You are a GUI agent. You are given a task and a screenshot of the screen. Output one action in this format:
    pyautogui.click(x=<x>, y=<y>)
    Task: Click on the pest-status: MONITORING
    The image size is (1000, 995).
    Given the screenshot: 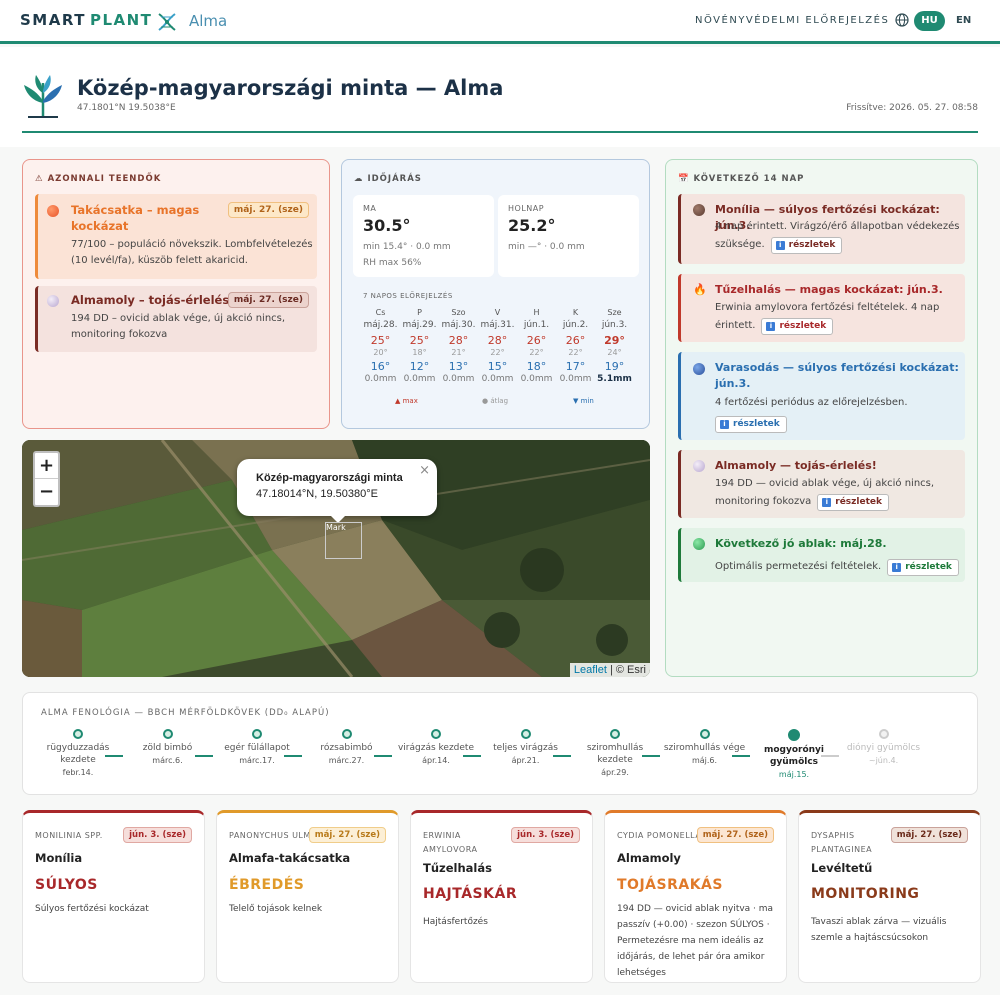 What is the action you would take?
    pyautogui.click(x=865, y=894)
    